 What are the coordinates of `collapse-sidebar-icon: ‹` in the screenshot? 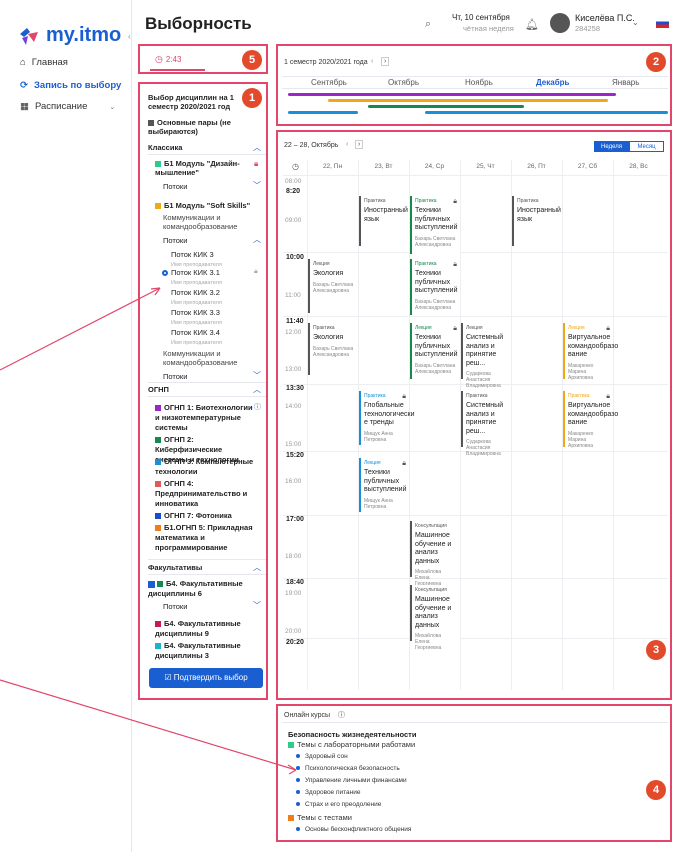 It's located at (129, 36).